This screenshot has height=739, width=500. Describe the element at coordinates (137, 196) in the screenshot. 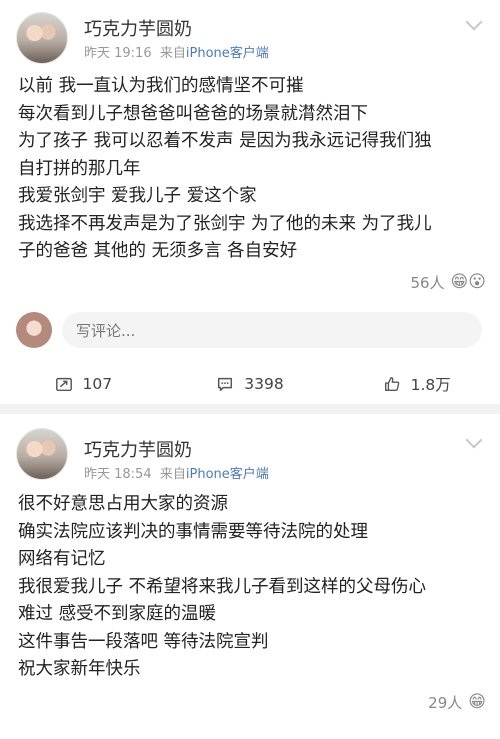

I see `post-line: 我爱张剑宇 爱我儿子 爱这个家` at that location.